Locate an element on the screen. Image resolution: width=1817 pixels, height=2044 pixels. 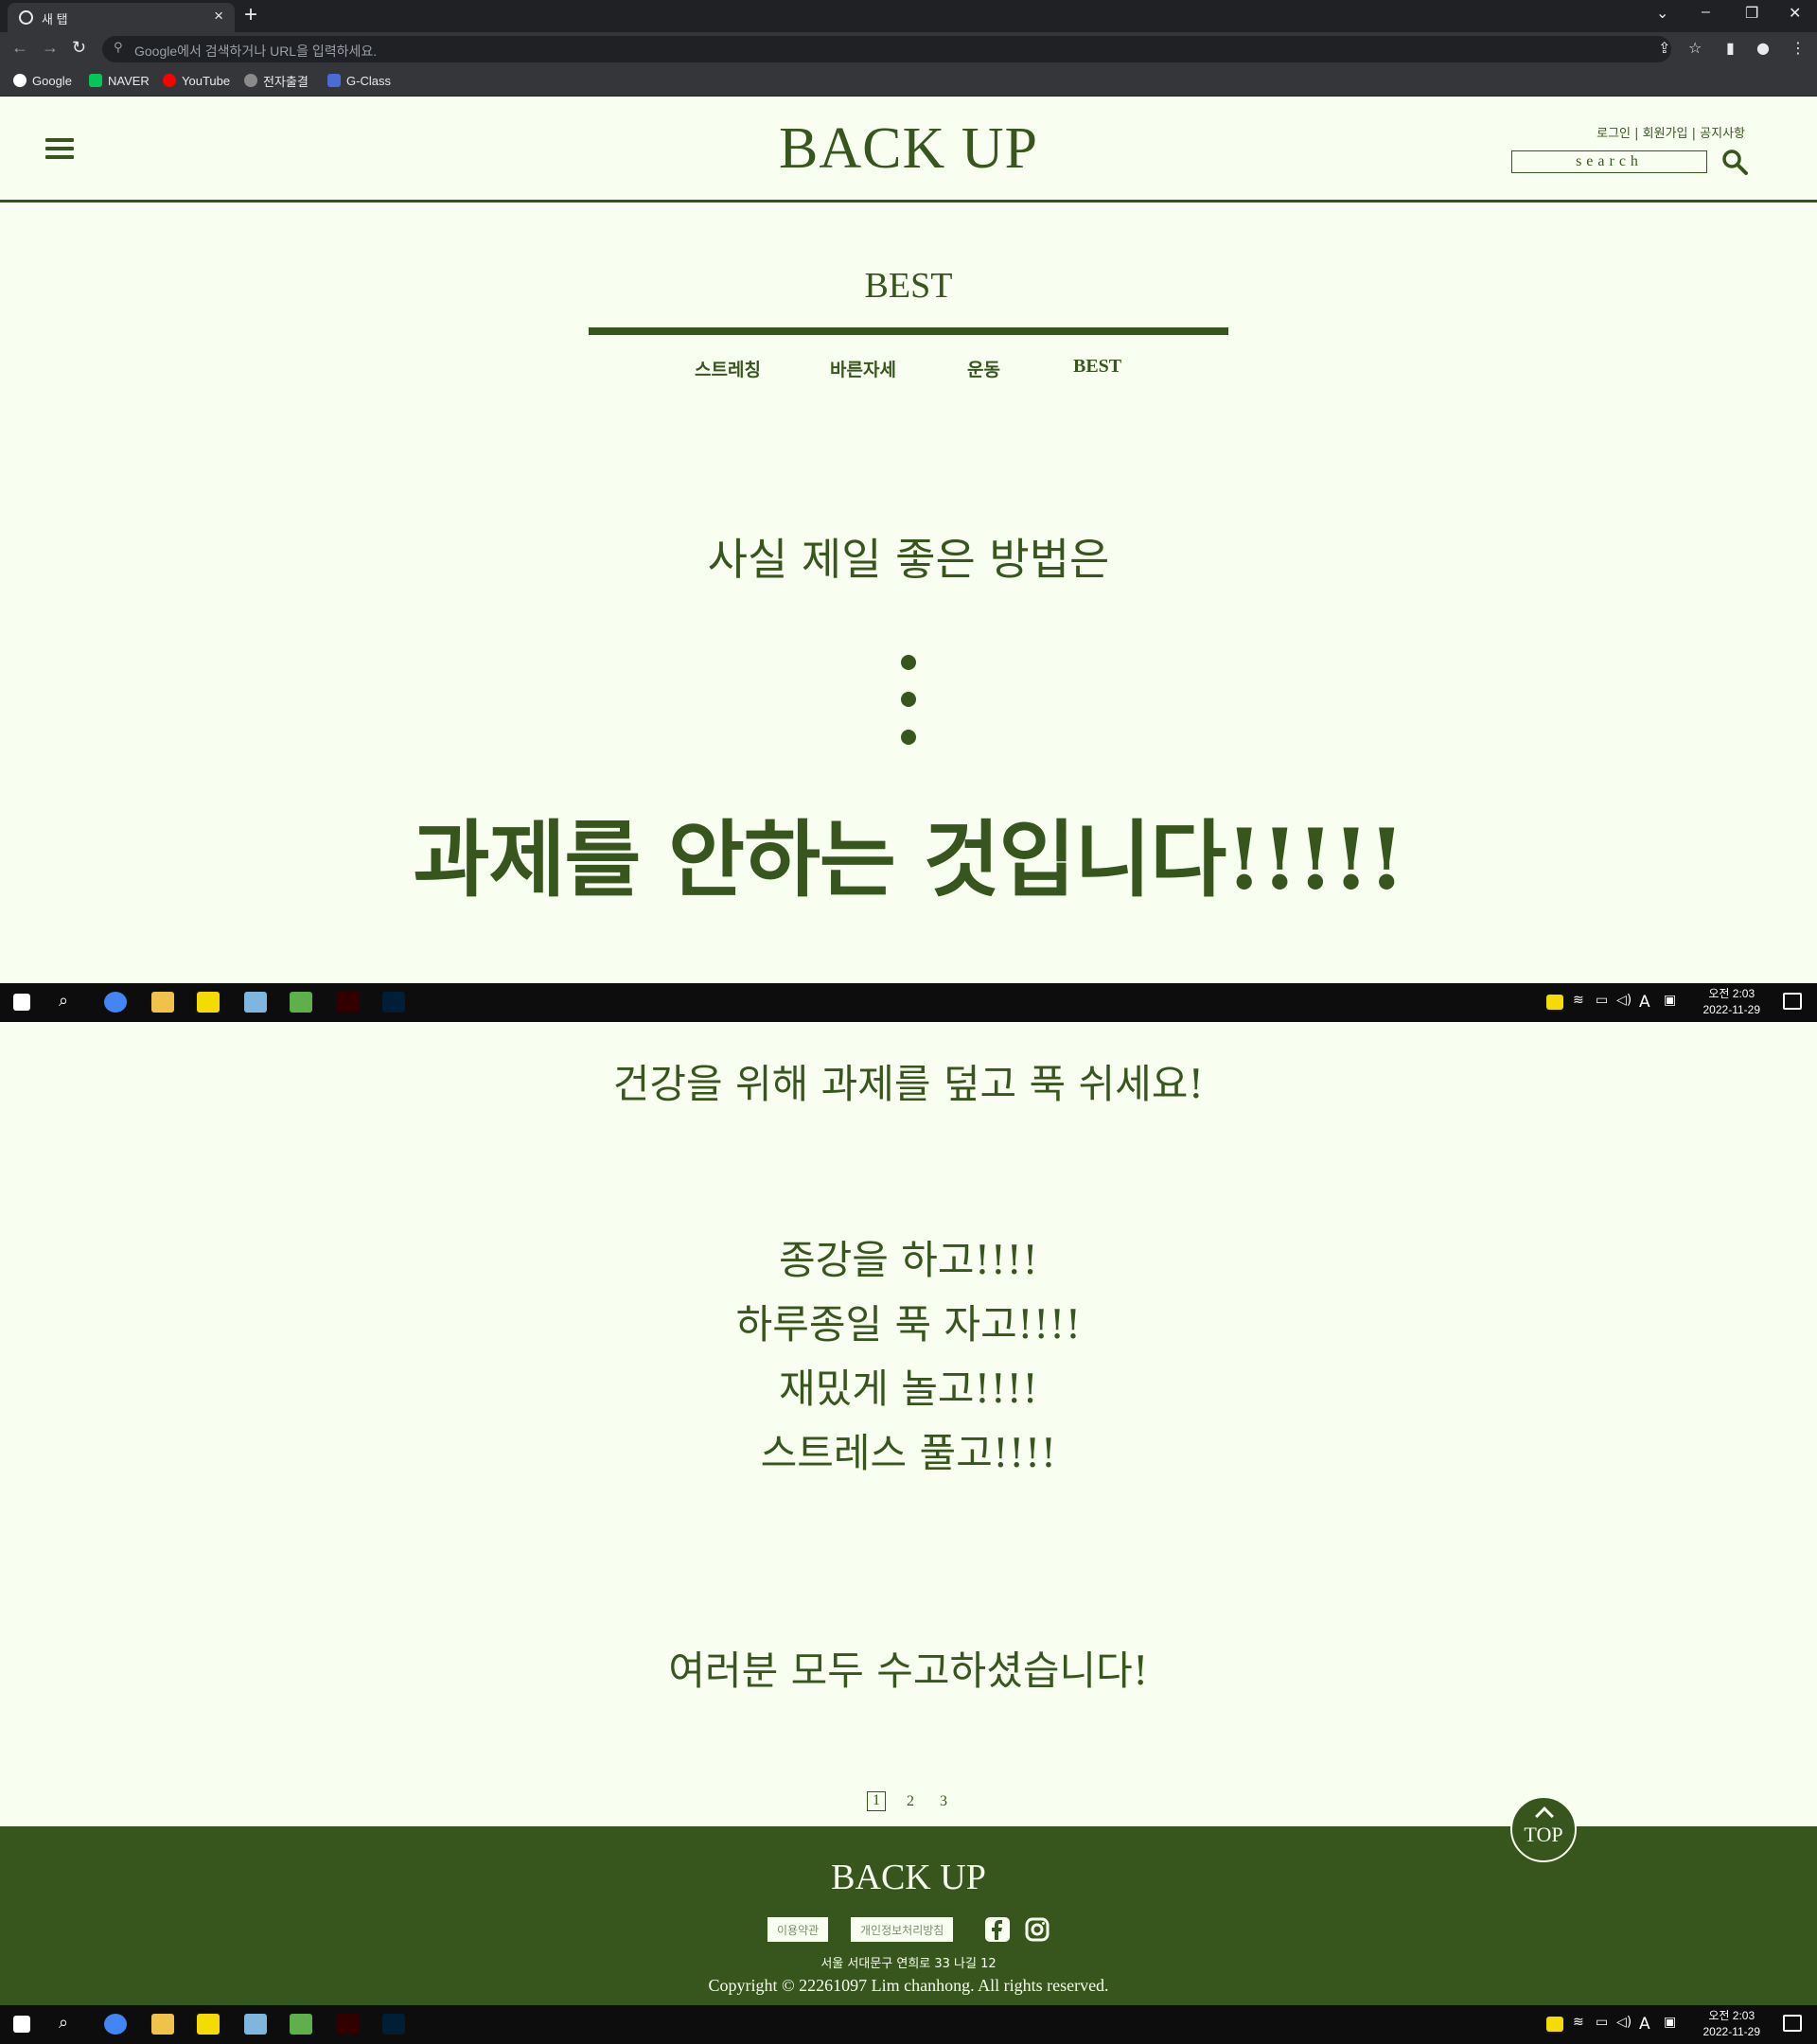
list-item: 하루종일 푹 자고!!!! is located at coordinates (908, 1324).